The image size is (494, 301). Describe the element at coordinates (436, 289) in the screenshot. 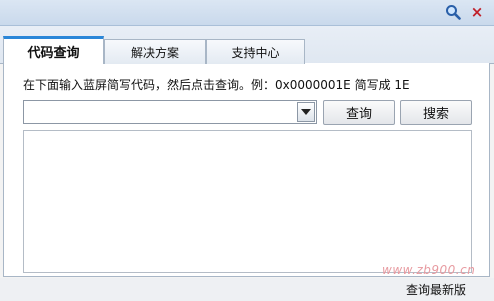

I see `check-latest-version-link: 查询最新版` at that location.